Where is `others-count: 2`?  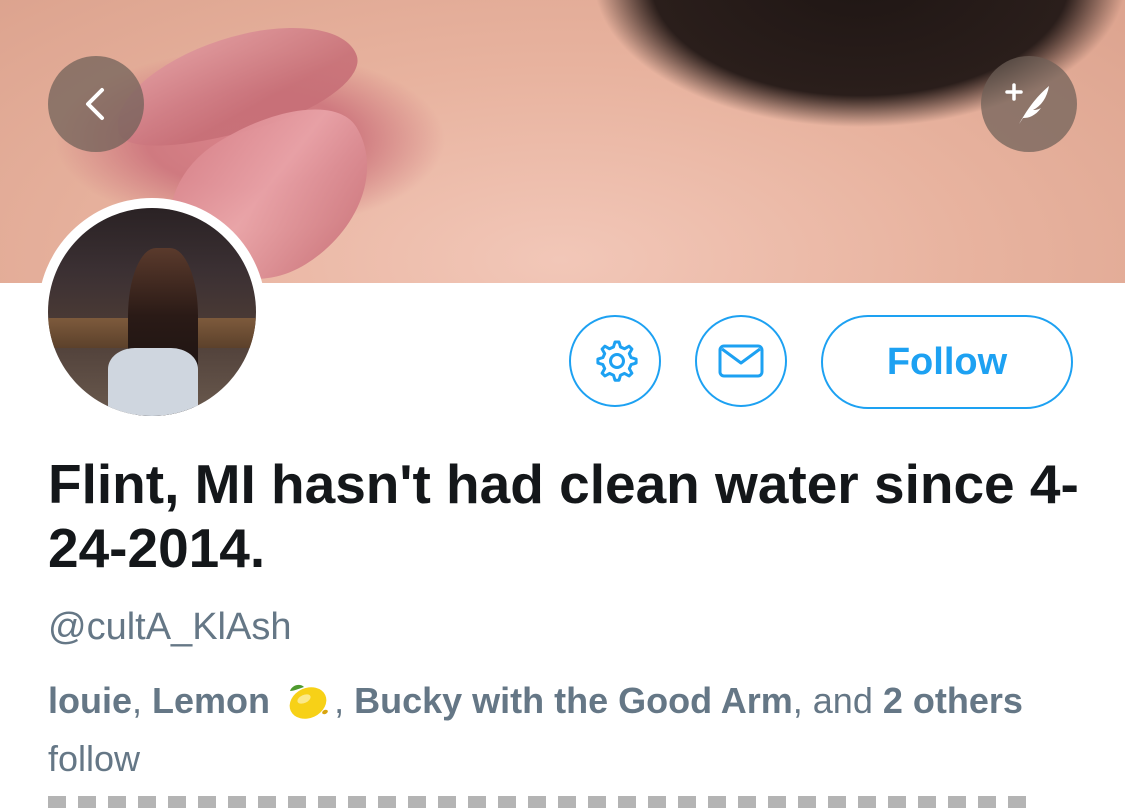 others-count: 2 is located at coordinates (892, 700).